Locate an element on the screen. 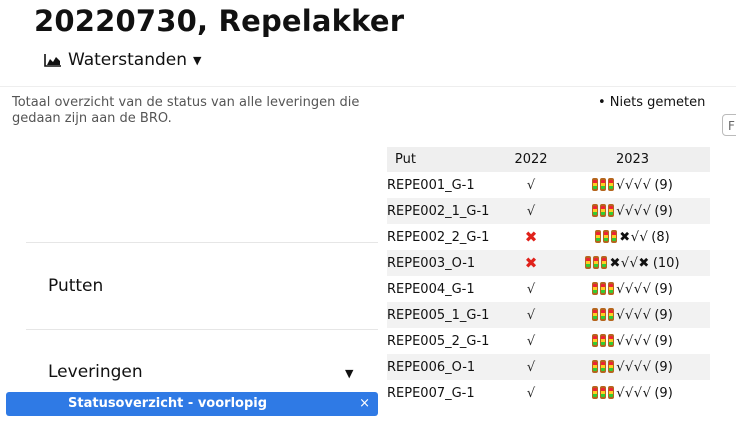  cell-put: REPE002_1_G-1 is located at coordinates (447, 211).